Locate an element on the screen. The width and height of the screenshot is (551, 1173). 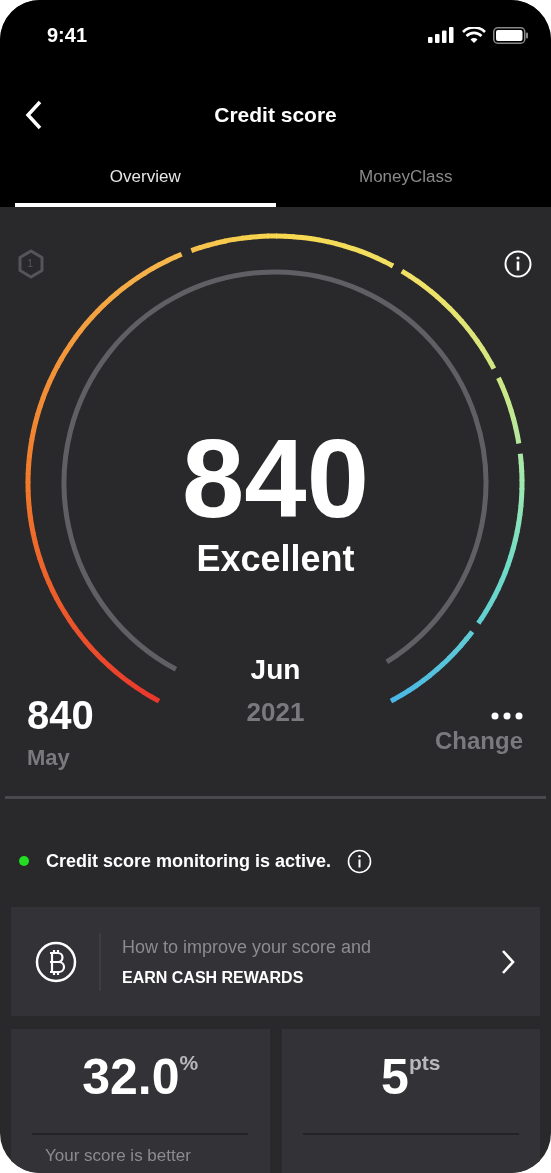
stat-value: 32.0 is located at coordinates (131, 1077).